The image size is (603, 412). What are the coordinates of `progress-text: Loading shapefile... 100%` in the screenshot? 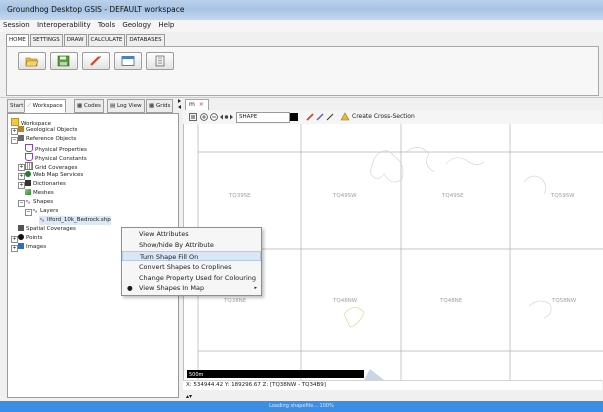 It's located at (301, 406).